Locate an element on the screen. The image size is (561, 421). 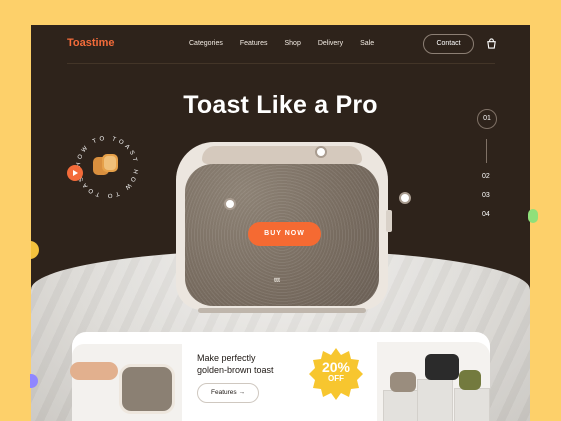
features-label: Features is located at coordinates (224, 392).